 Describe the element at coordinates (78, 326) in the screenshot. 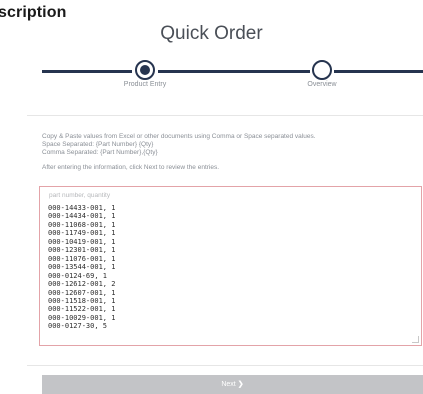

I see `entry-line: 000-0127-30, 5` at that location.